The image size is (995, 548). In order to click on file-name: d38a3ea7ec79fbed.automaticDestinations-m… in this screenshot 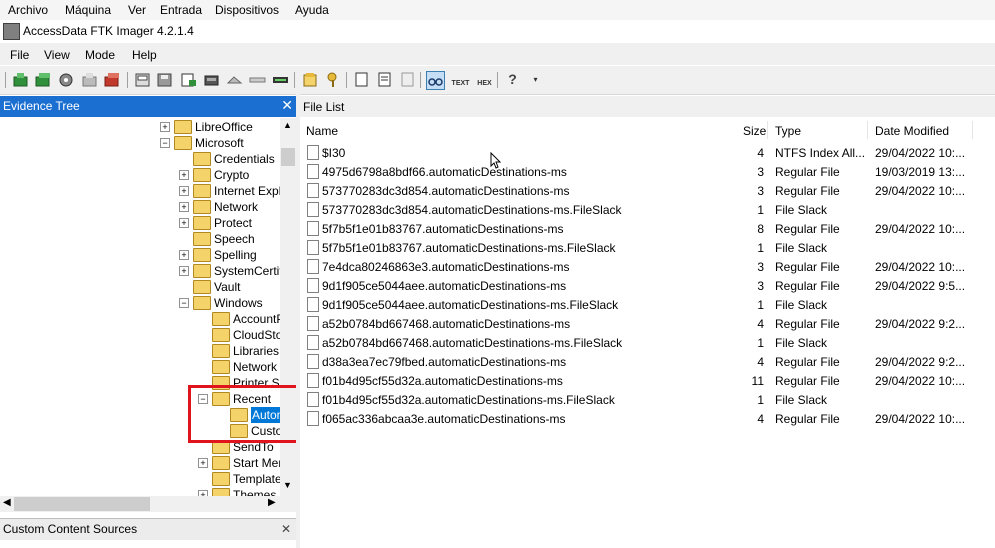, I will do `click(444, 362)`.